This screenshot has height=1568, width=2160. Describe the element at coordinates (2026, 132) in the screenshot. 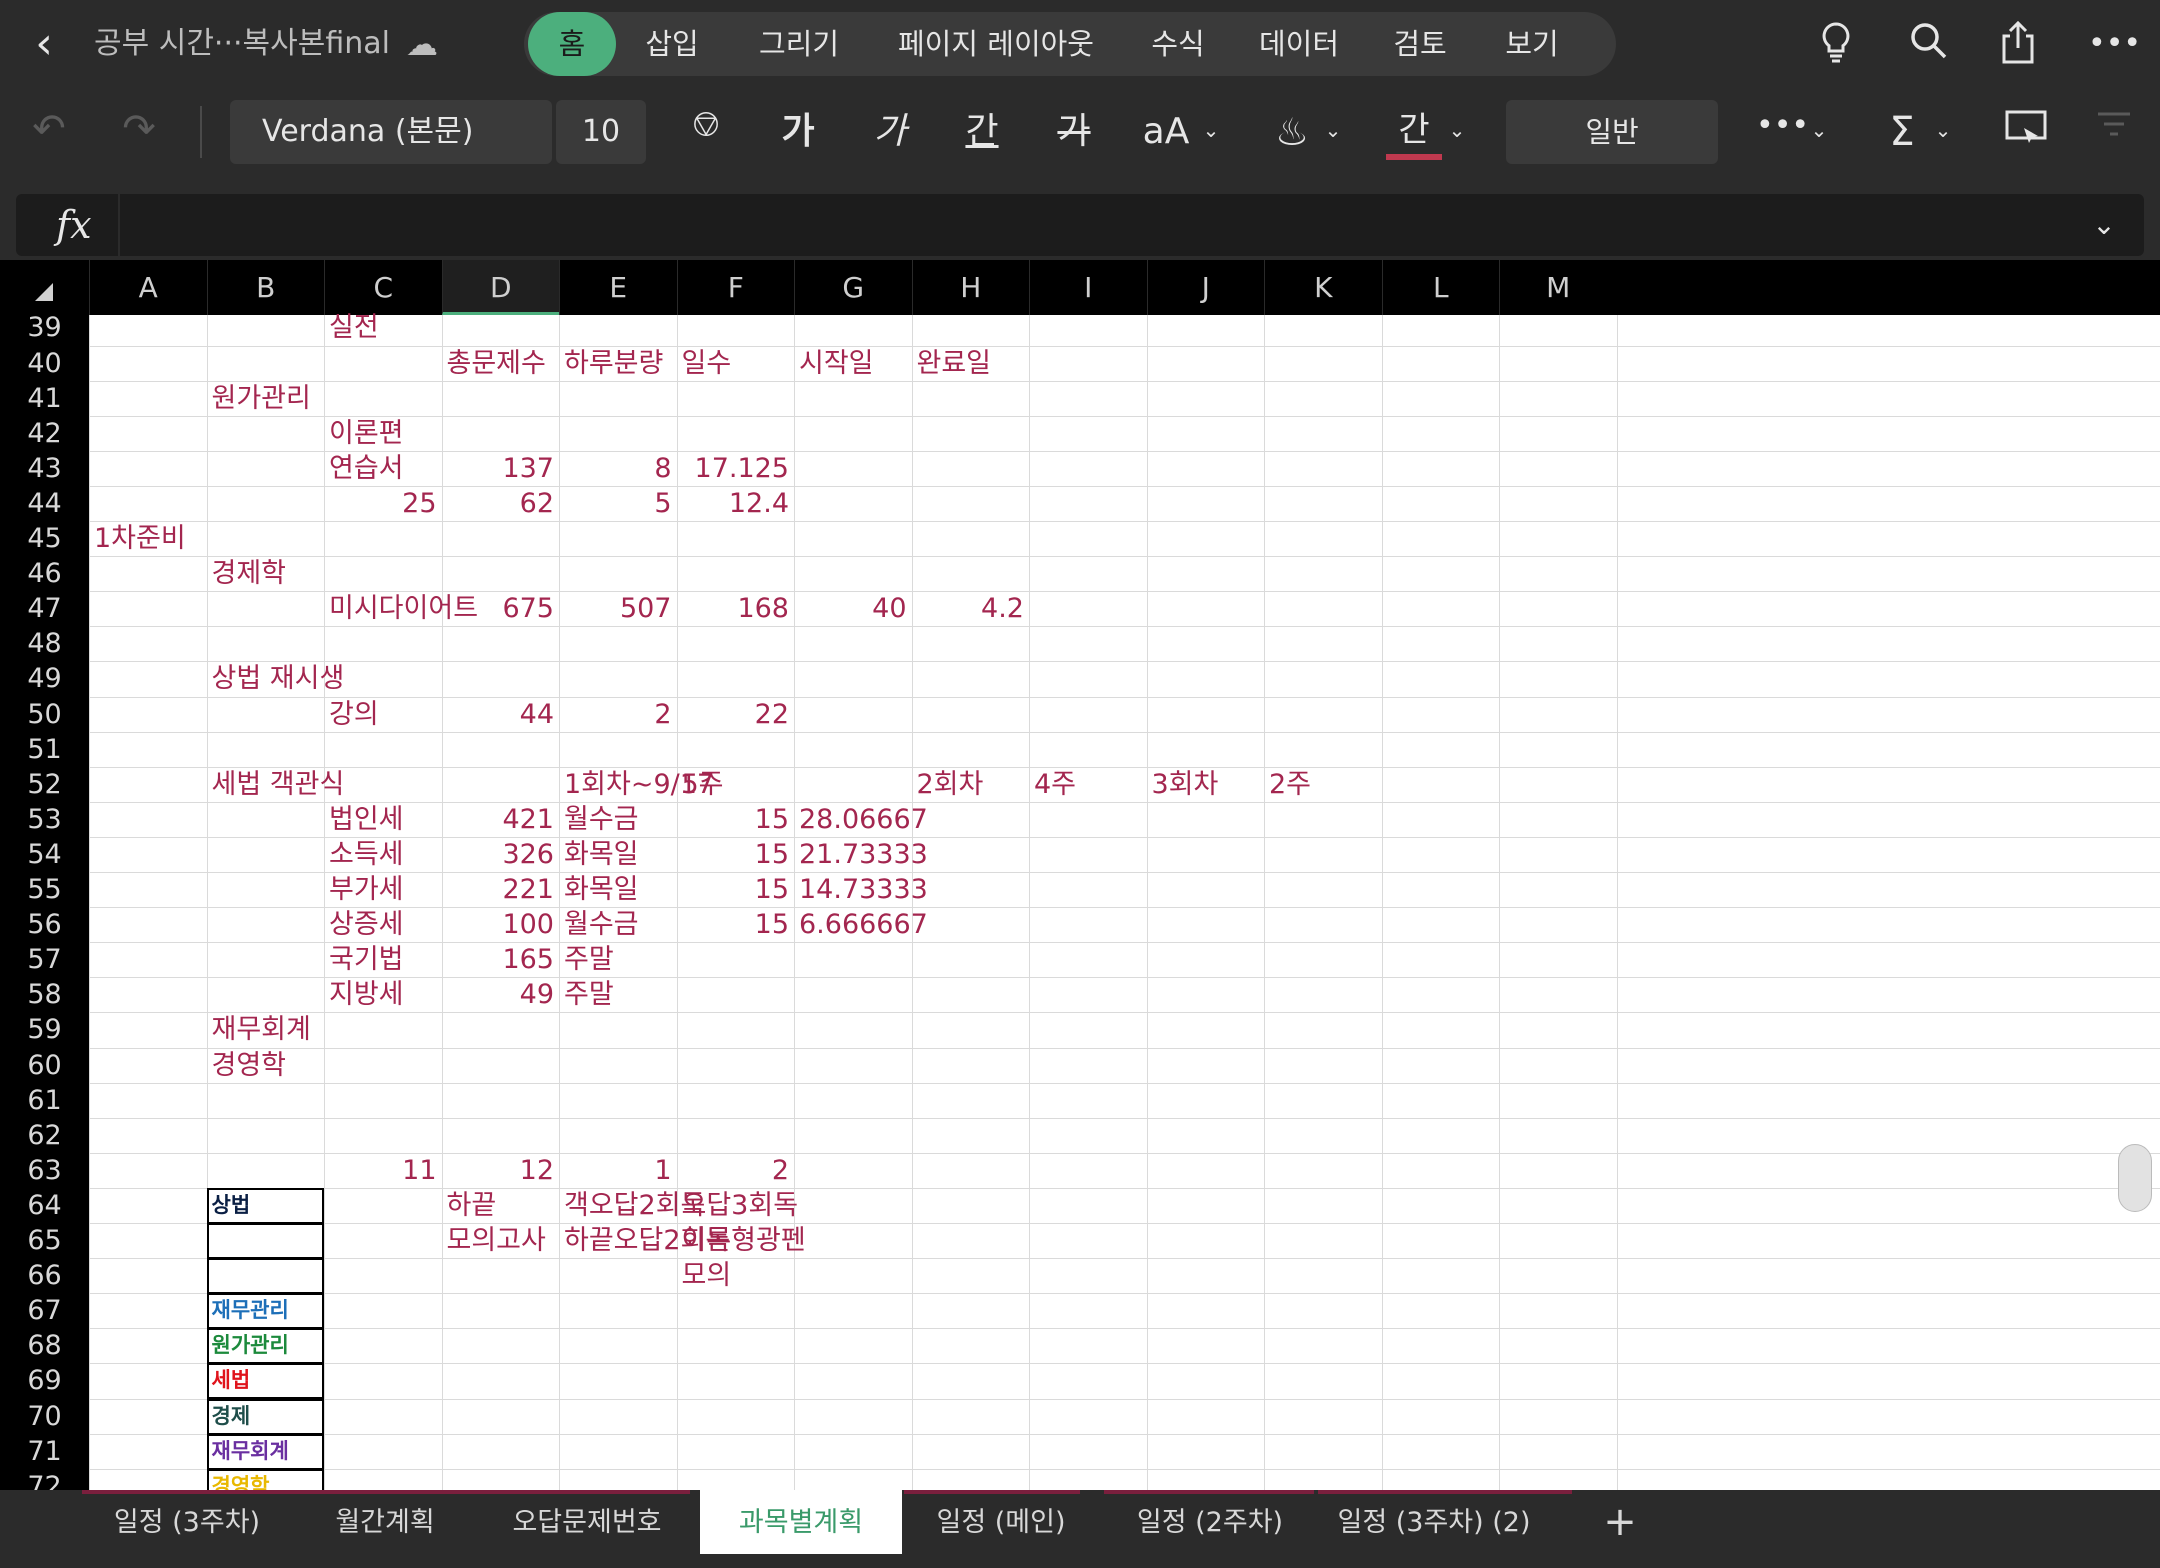

I see `screen-cast-icon` at that location.